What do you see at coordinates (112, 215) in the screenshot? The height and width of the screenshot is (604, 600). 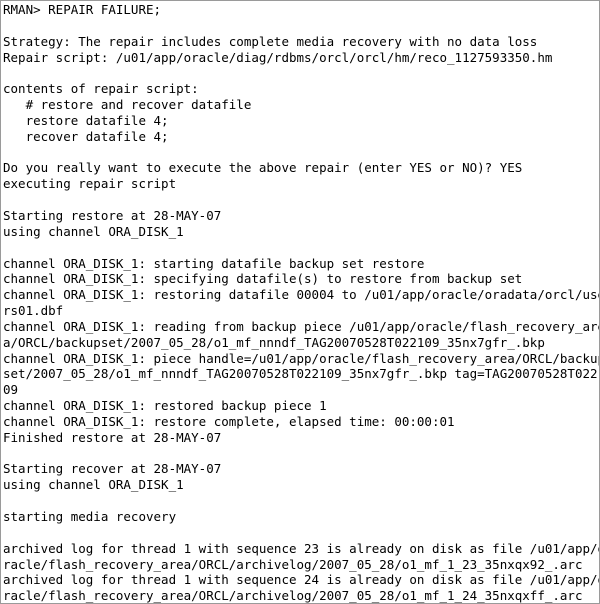 I see `terminal-line: Starting restore at 28-MAY-07` at bounding box center [112, 215].